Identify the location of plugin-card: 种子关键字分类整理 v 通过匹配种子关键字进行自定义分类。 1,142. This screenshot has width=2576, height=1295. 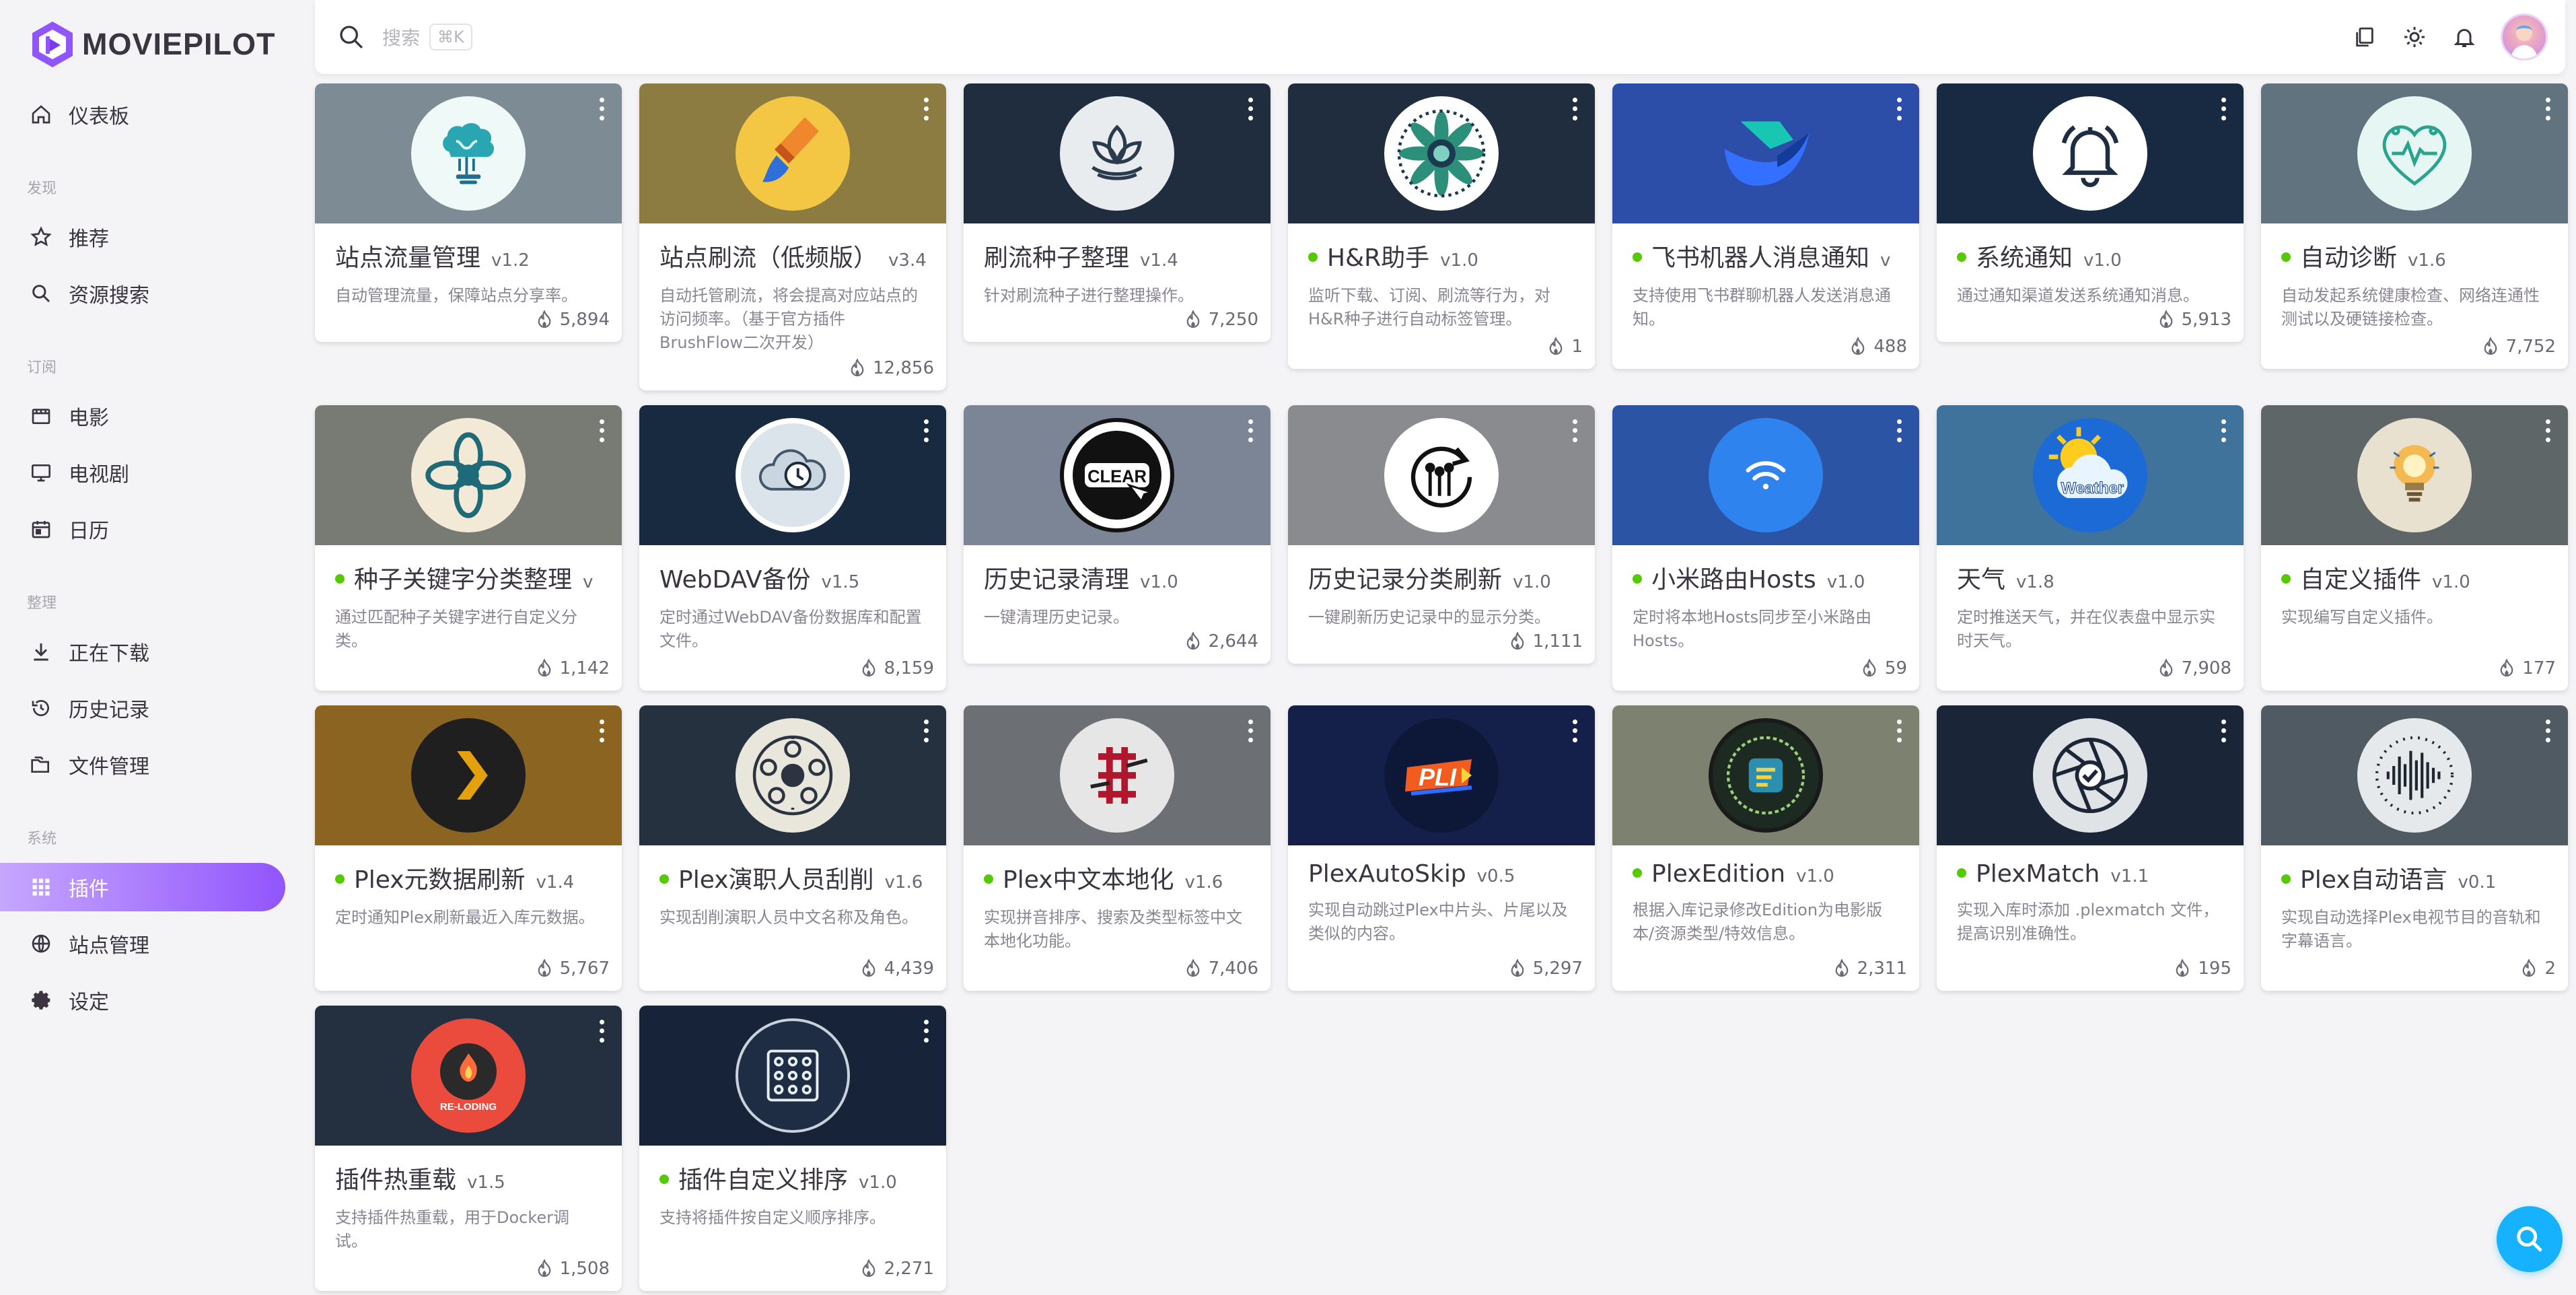
(469, 548).